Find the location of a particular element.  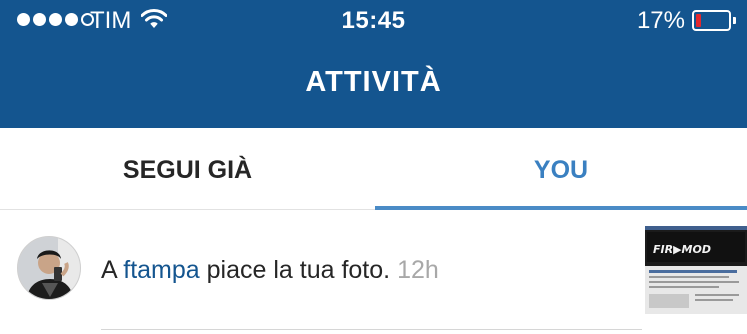

post-thumbnail: FIR▶MOD is located at coordinates (696, 270).